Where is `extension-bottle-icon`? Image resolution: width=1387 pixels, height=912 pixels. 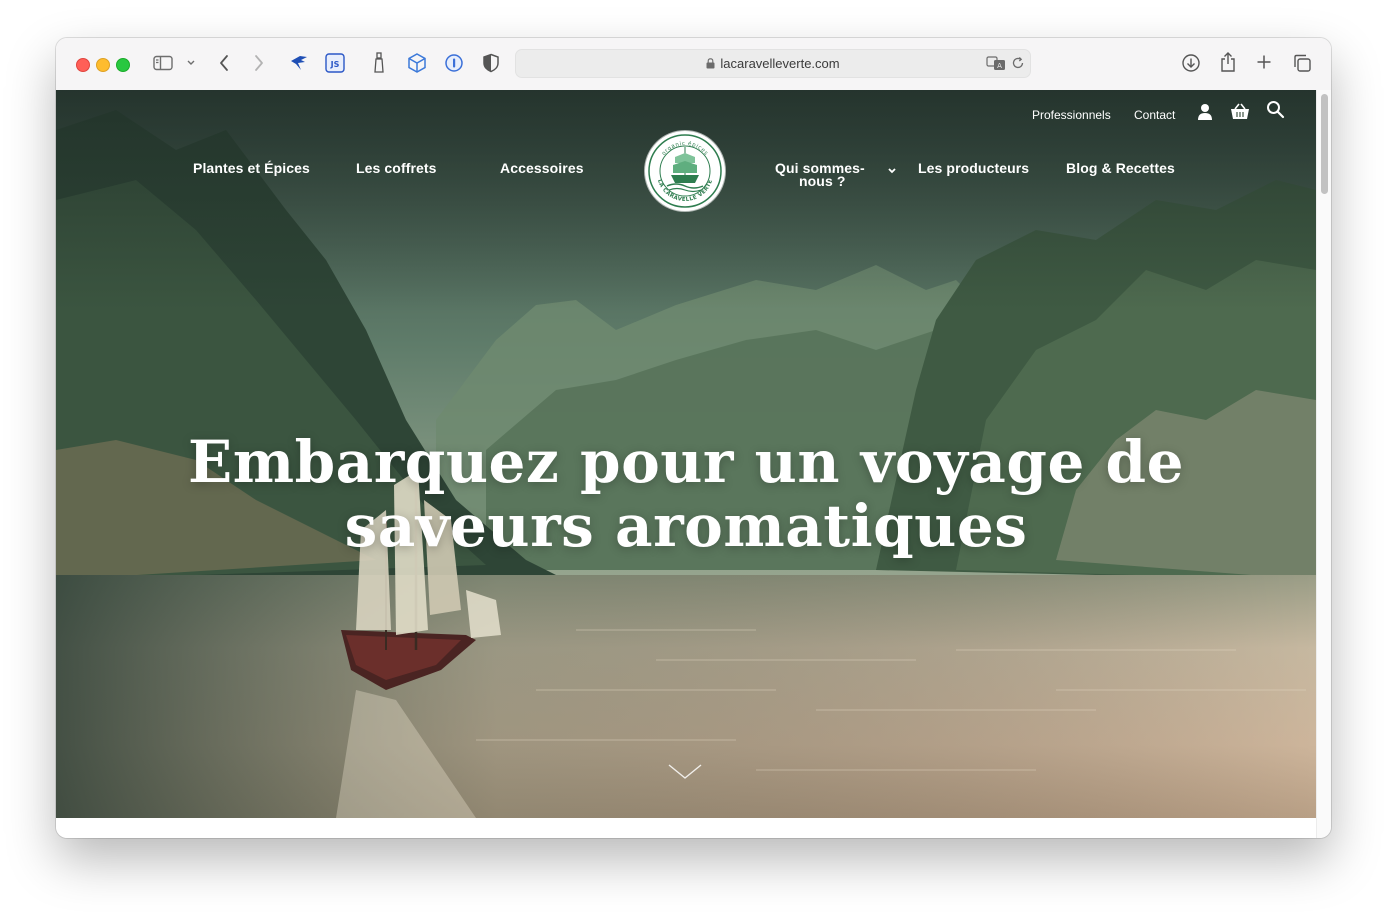 extension-bottle-icon is located at coordinates (379, 63).